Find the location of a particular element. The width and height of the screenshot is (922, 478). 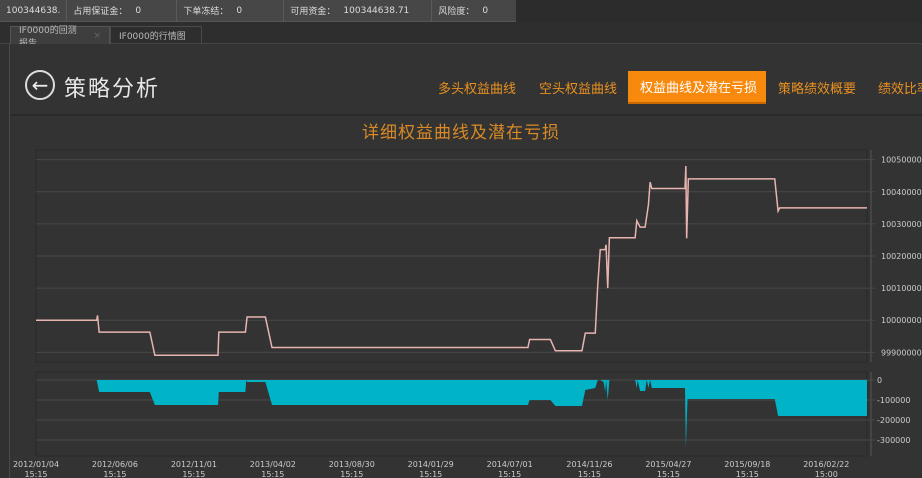

x-tick-date: 2013/08/30 is located at coordinates (352, 464).